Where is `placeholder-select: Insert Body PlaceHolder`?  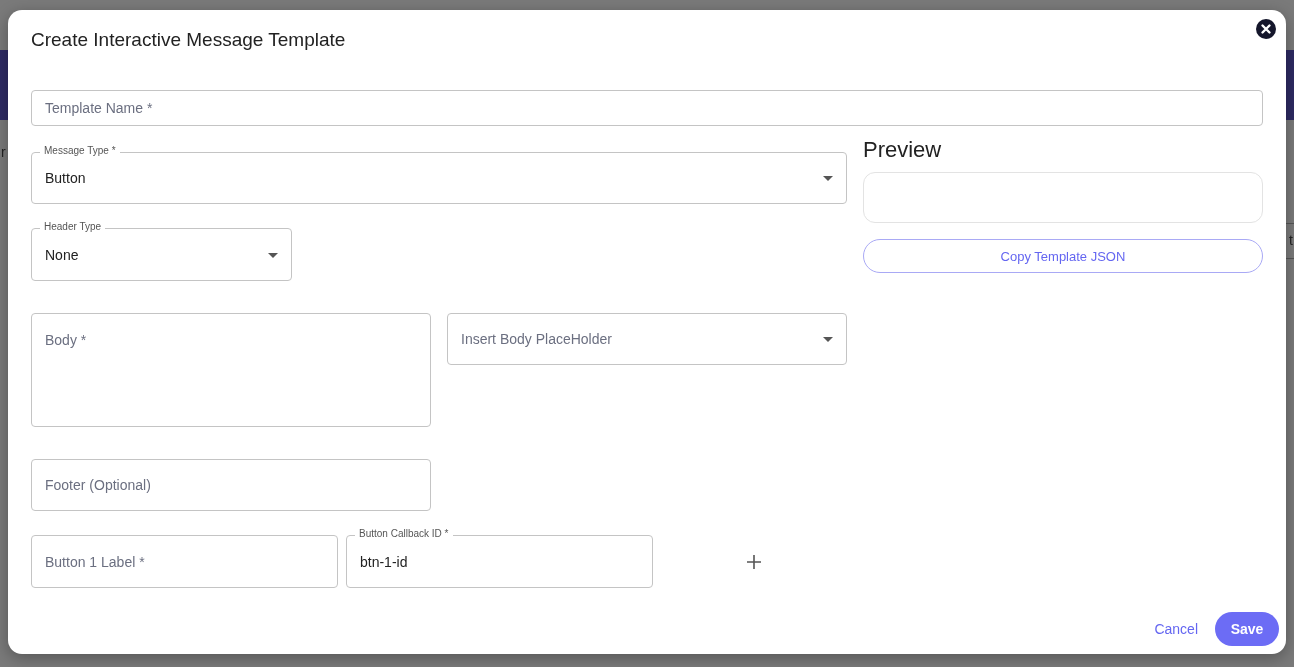
placeholder-select: Insert Body PlaceHolder is located at coordinates (647, 339).